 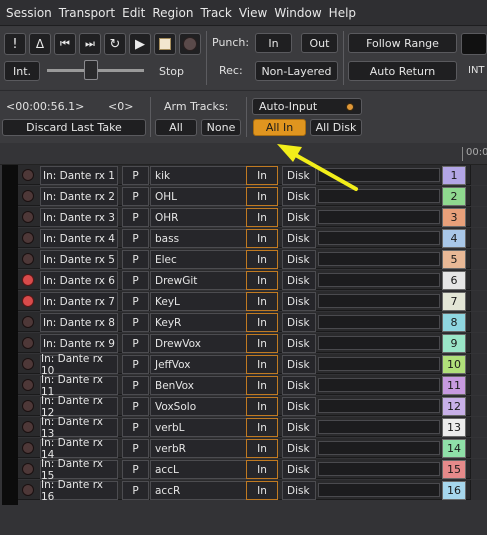 What do you see at coordinates (65, 44) in the screenshot?
I see `goto-start-button: ⏮` at bounding box center [65, 44].